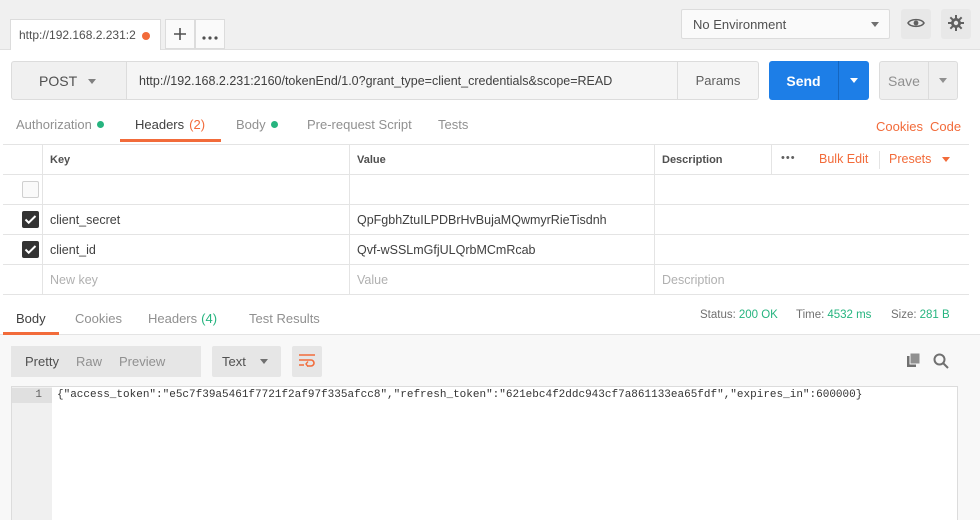 This screenshot has width=980, height=520. What do you see at coordinates (209, 318) in the screenshot?
I see `response-tab-headers-count: (4)` at bounding box center [209, 318].